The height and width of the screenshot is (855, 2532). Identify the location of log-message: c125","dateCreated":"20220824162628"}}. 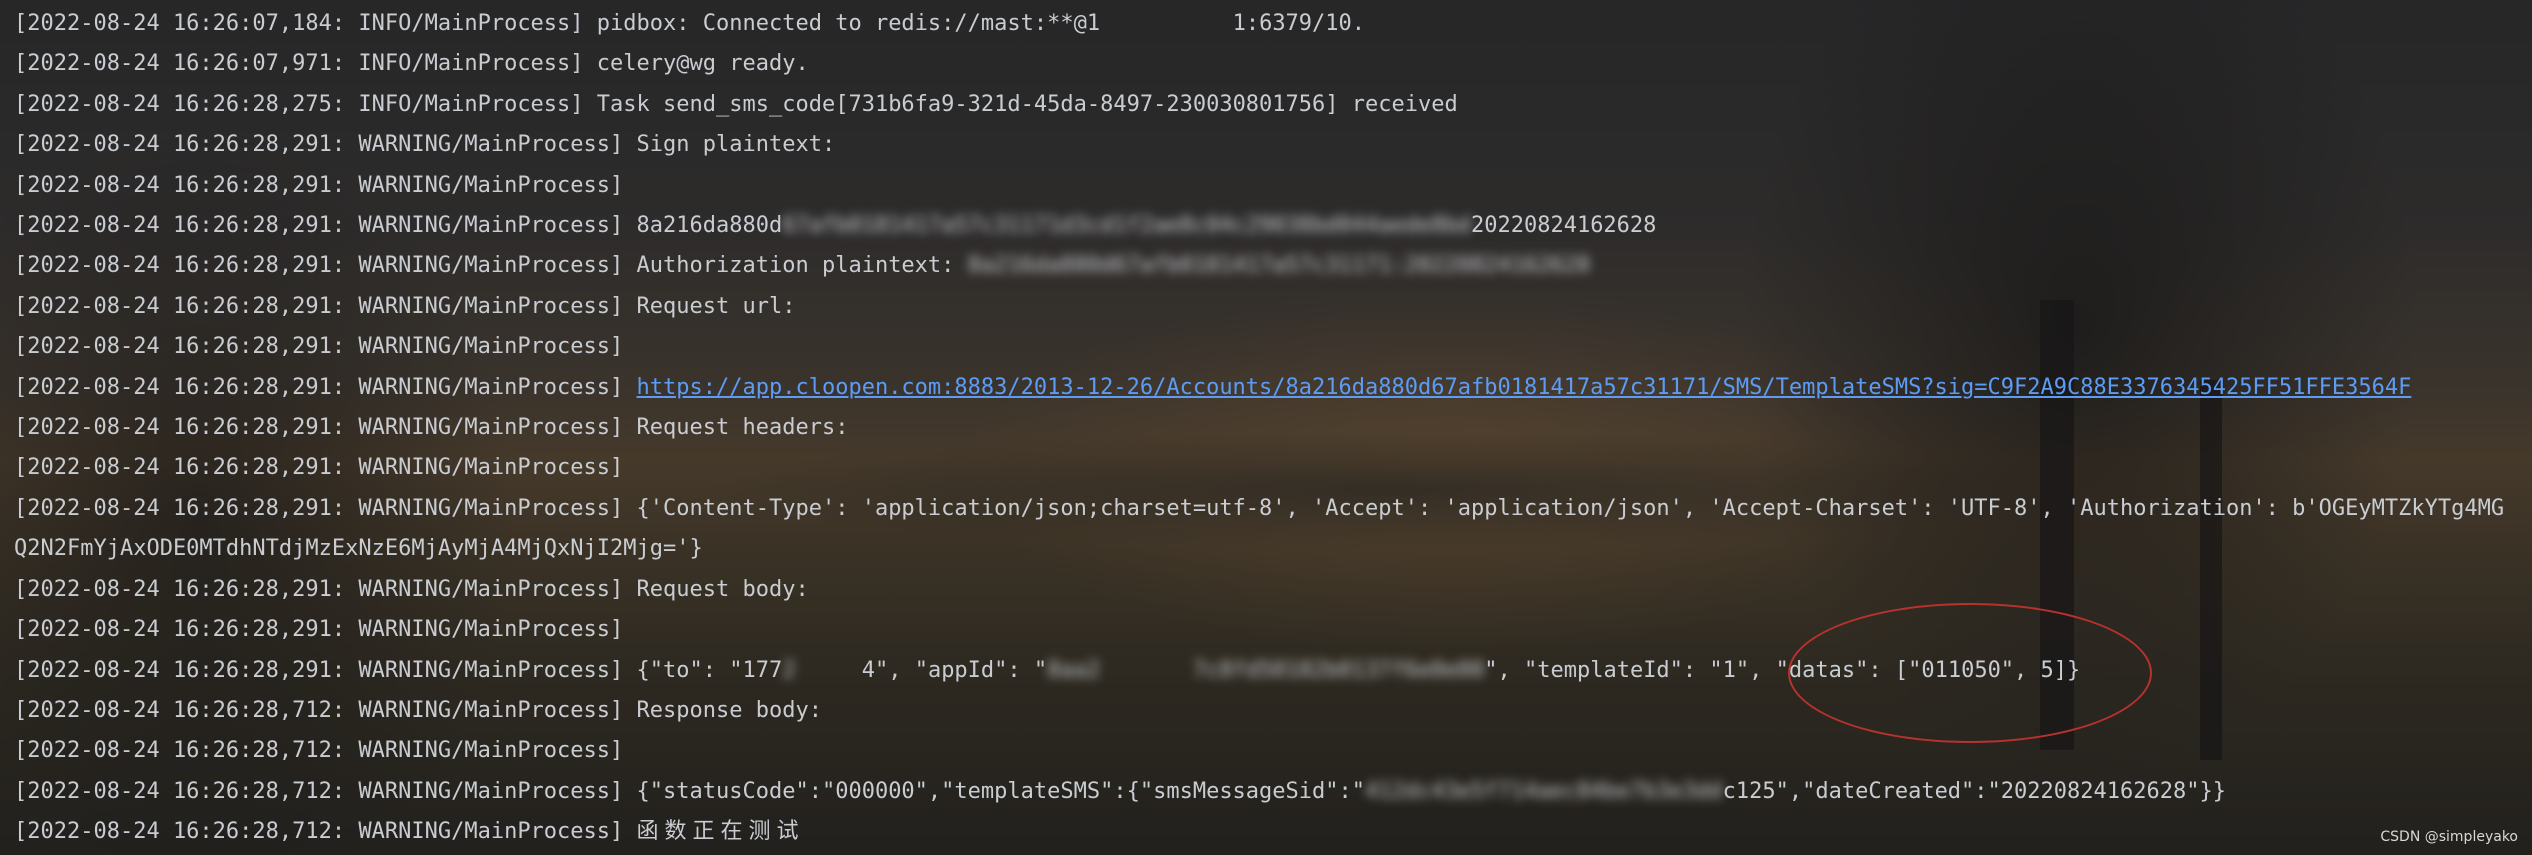
(1974, 791).